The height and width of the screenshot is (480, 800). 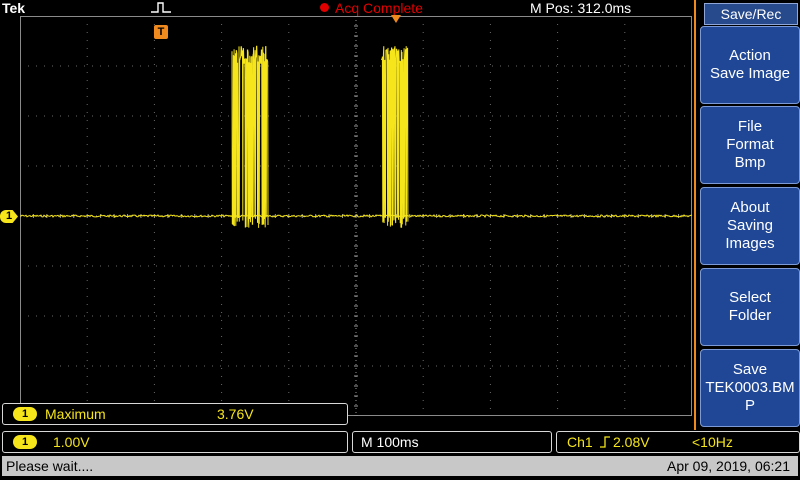 What do you see at coordinates (751, 14) in the screenshot?
I see `menu-title: Save/Rec` at bounding box center [751, 14].